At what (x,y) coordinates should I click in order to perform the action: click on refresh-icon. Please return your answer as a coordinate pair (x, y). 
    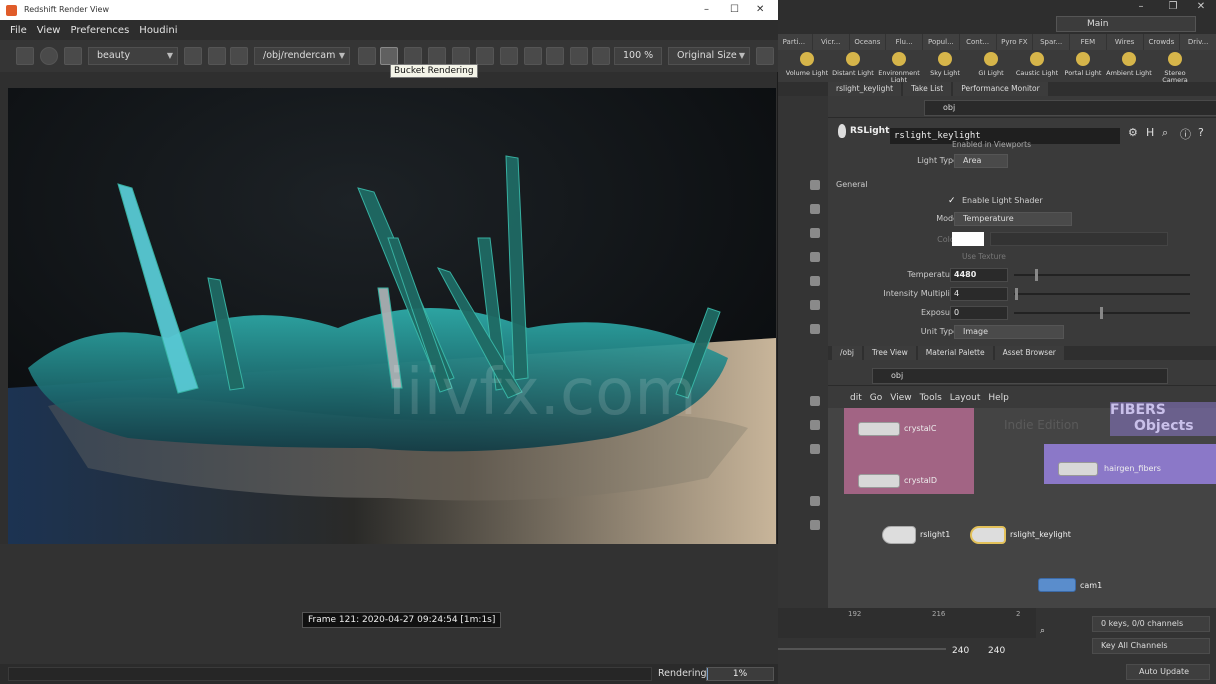
    Looking at the image, I should click on (73, 56).